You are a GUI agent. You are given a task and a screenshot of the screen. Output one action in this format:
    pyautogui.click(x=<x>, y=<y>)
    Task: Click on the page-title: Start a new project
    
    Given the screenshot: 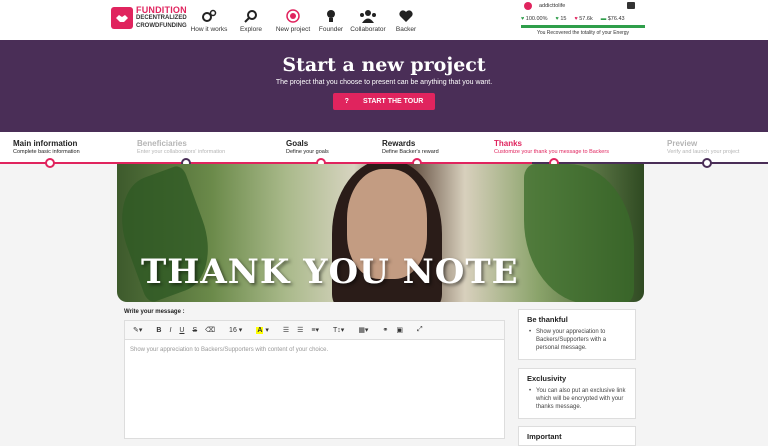 What is the action you would take?
    pyautogui.click(x=384, y=65)
    